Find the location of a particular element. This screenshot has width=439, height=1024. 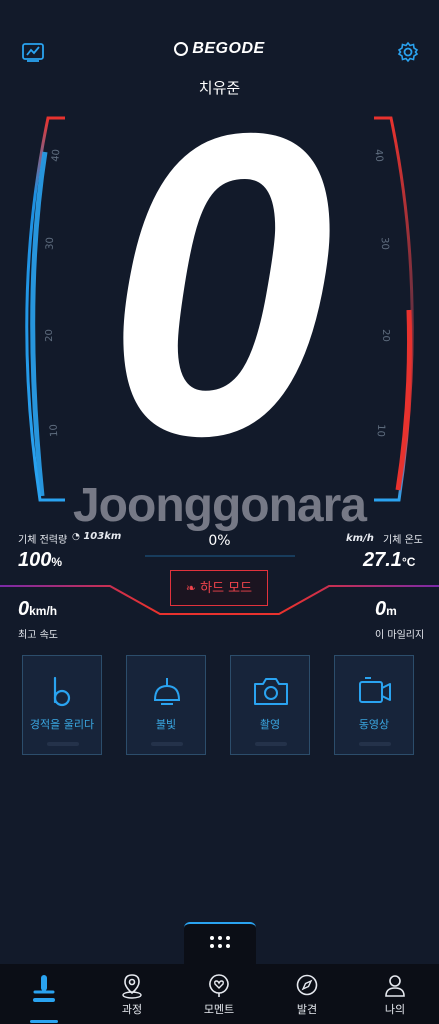

max-speed-label: 최고 속도 is located at coordinates (38, 635).